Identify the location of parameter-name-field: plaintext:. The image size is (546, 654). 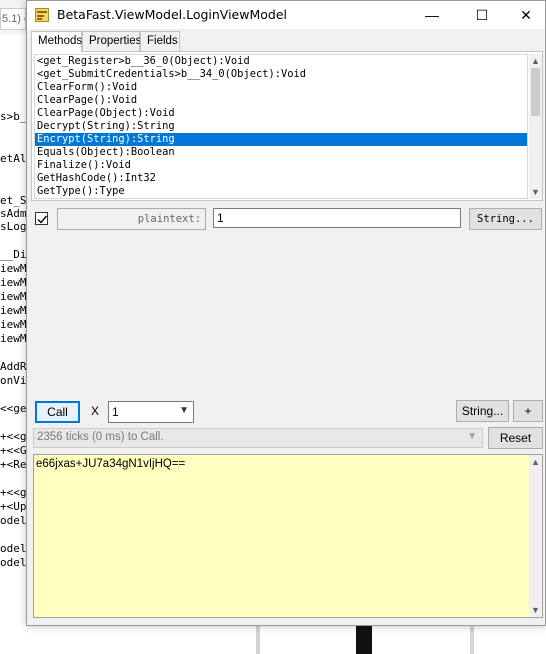
(131, 219).